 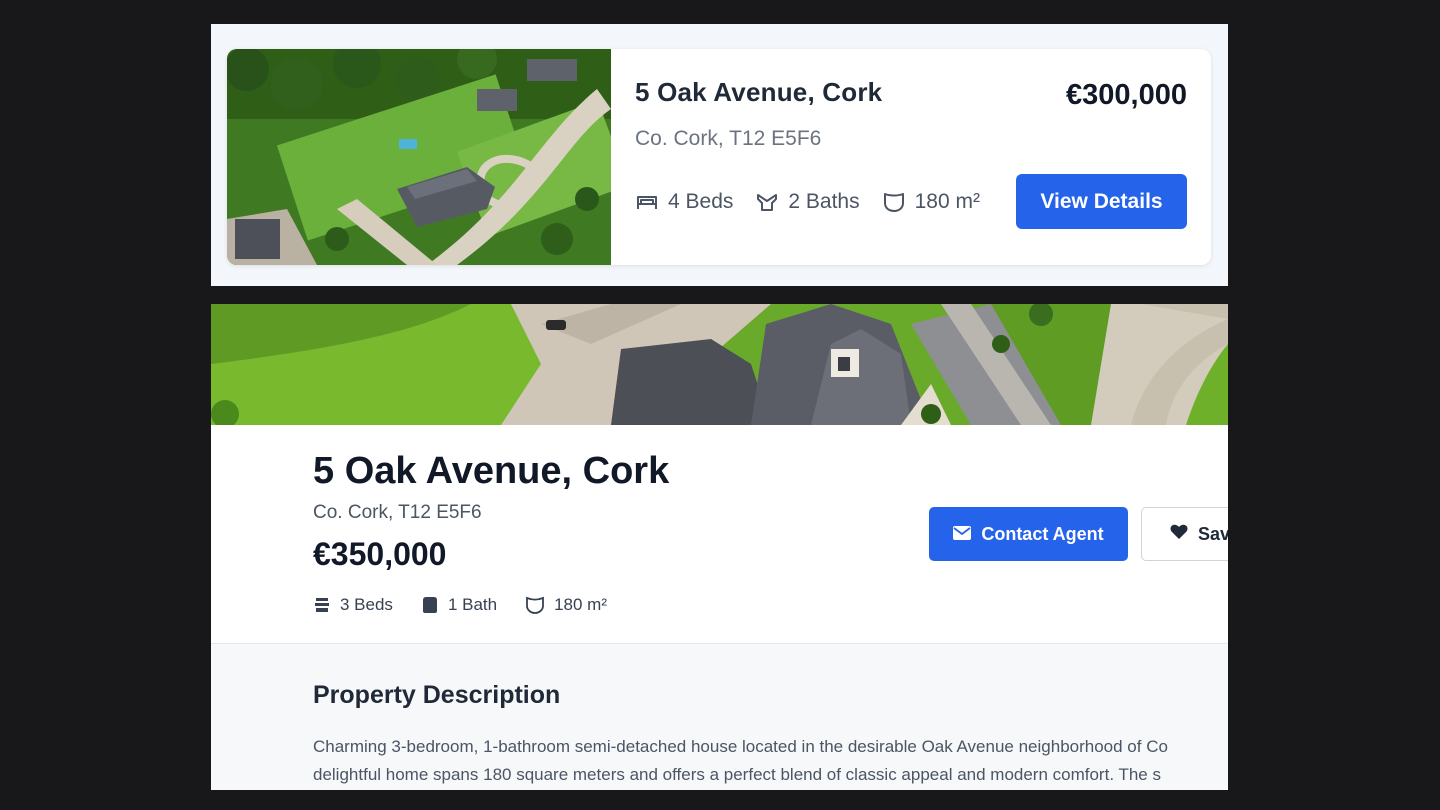 I want to click on save-button: Save, so click(x=1184, y=534).